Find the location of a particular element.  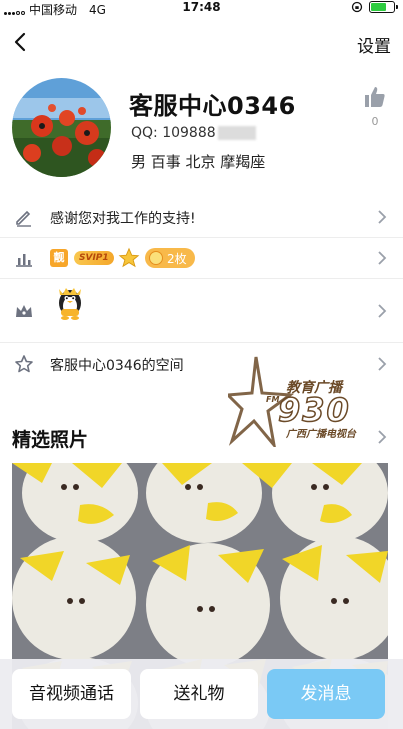

bottom-action-bar: 音视频通话 送礼物 发消息 is located at coordinates (201, 694).